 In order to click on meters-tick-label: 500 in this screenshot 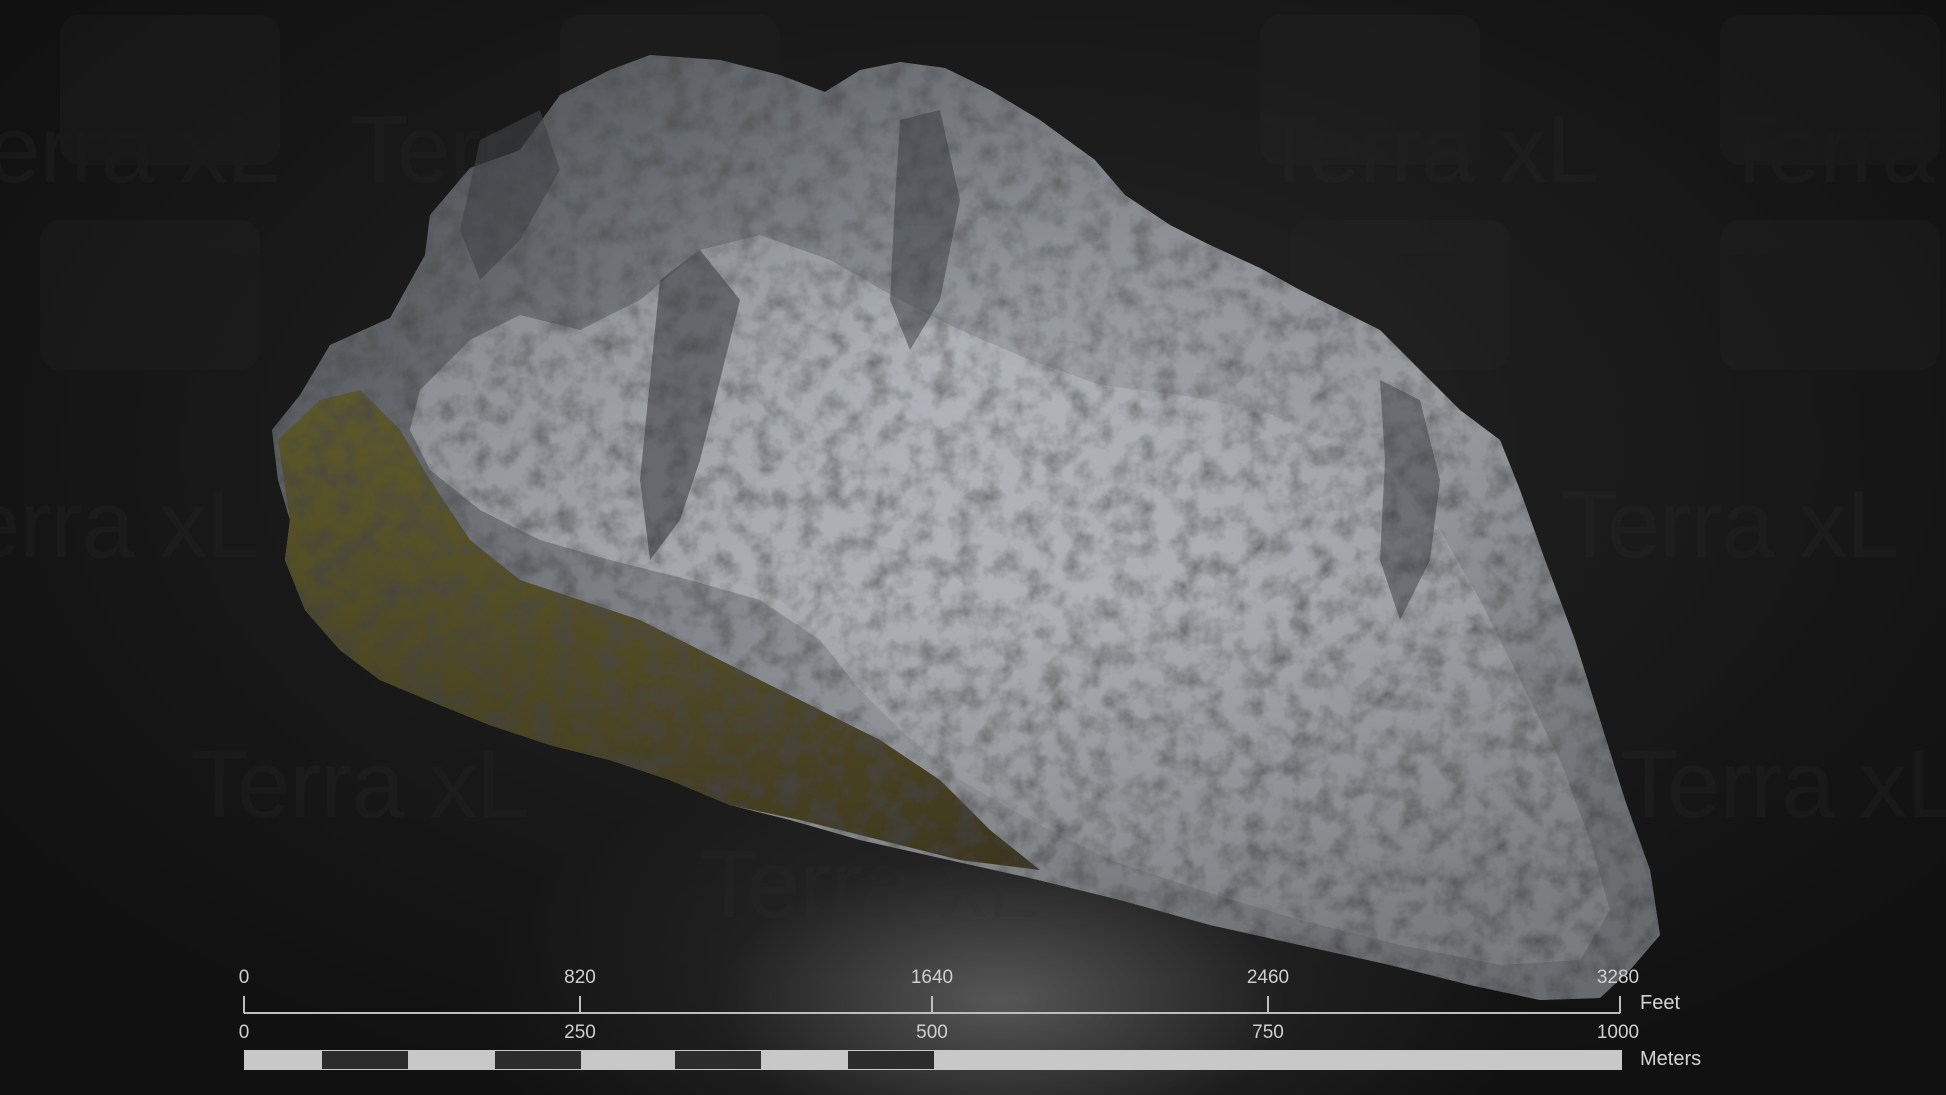, I will do `click(932, 1032)`.